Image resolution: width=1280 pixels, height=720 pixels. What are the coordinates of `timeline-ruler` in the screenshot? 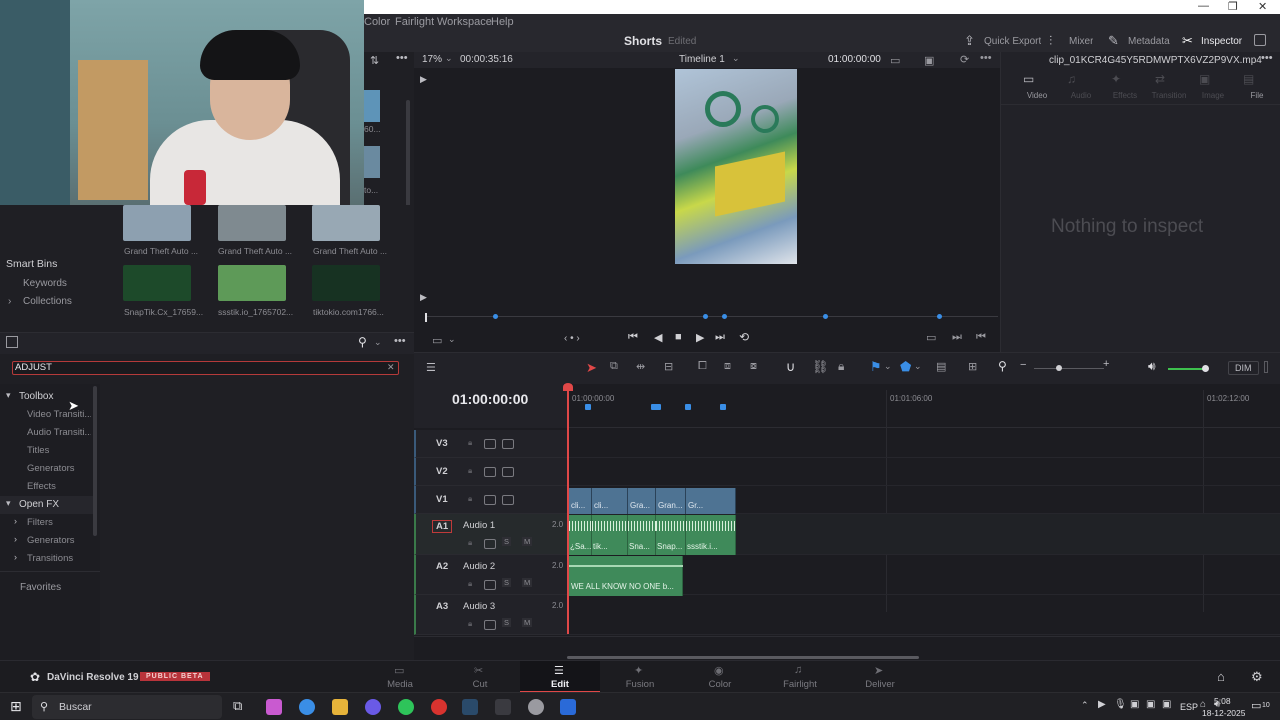 It's located at (924, 406).